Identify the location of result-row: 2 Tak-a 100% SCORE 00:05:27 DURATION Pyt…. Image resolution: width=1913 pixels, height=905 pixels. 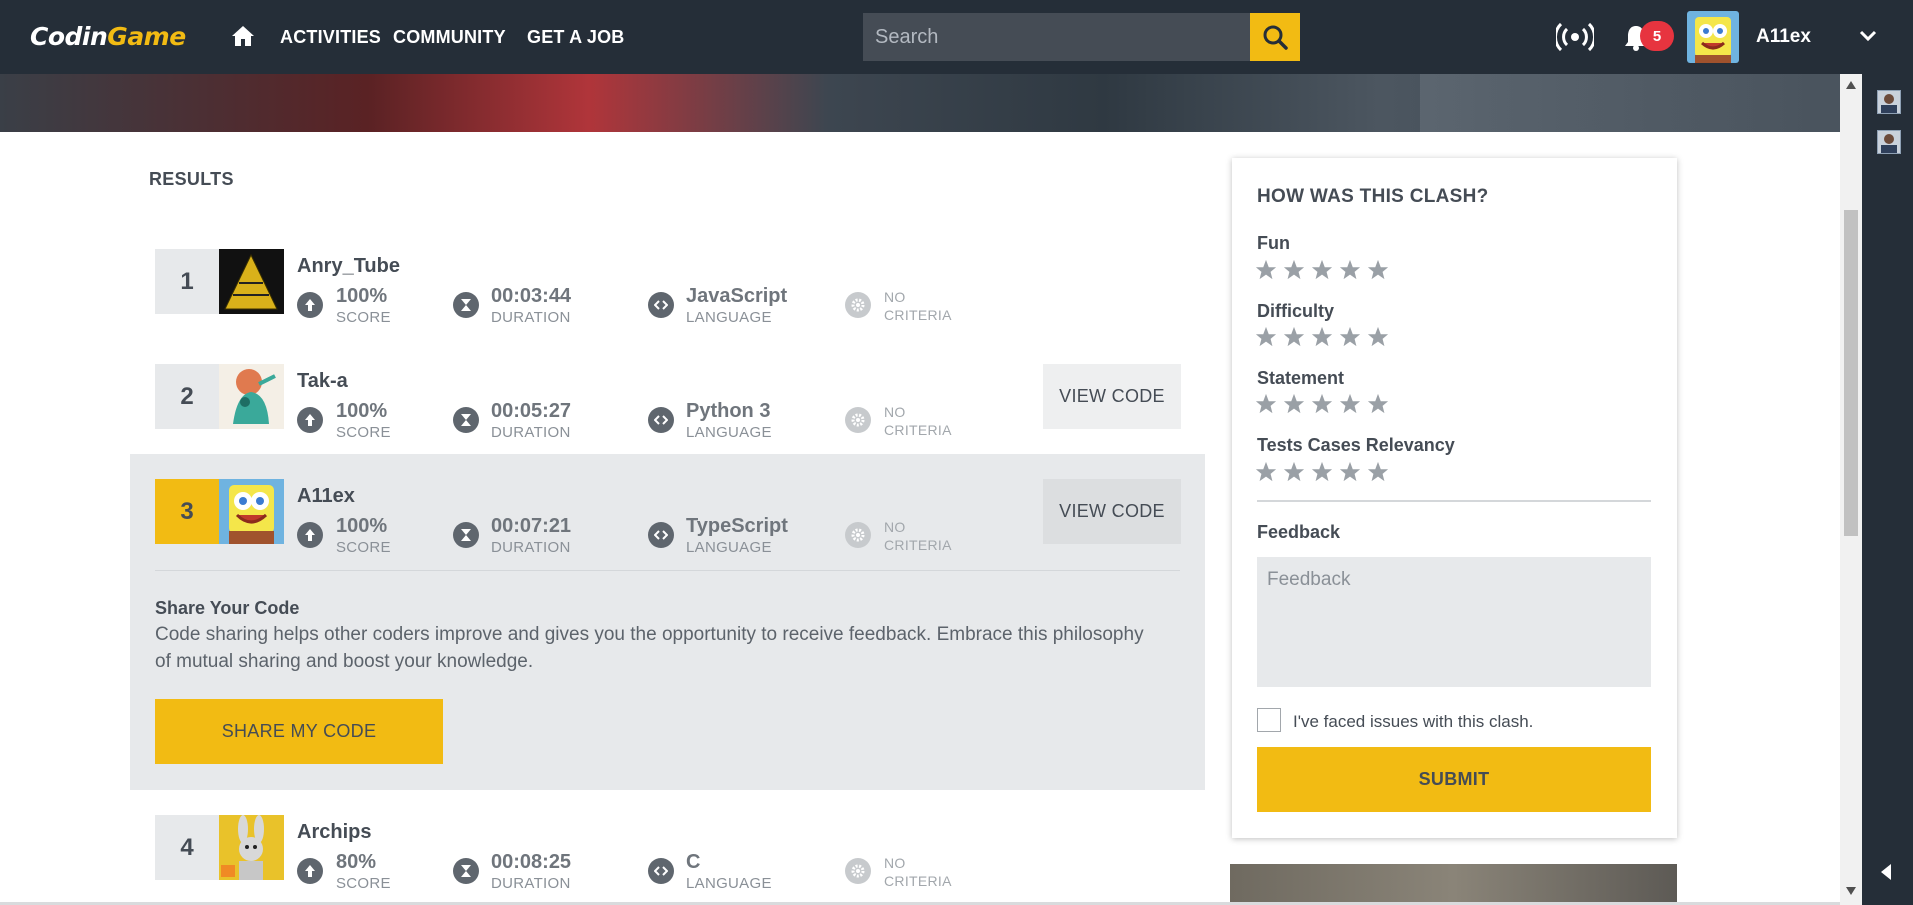
(668, 402).